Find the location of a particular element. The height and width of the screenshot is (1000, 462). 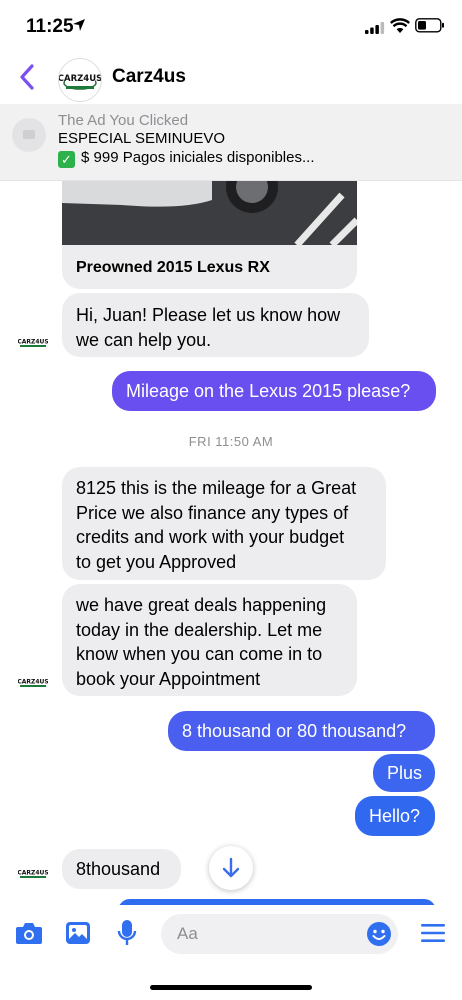

message-outgoing: Plus is located at coordinates (404, 773).